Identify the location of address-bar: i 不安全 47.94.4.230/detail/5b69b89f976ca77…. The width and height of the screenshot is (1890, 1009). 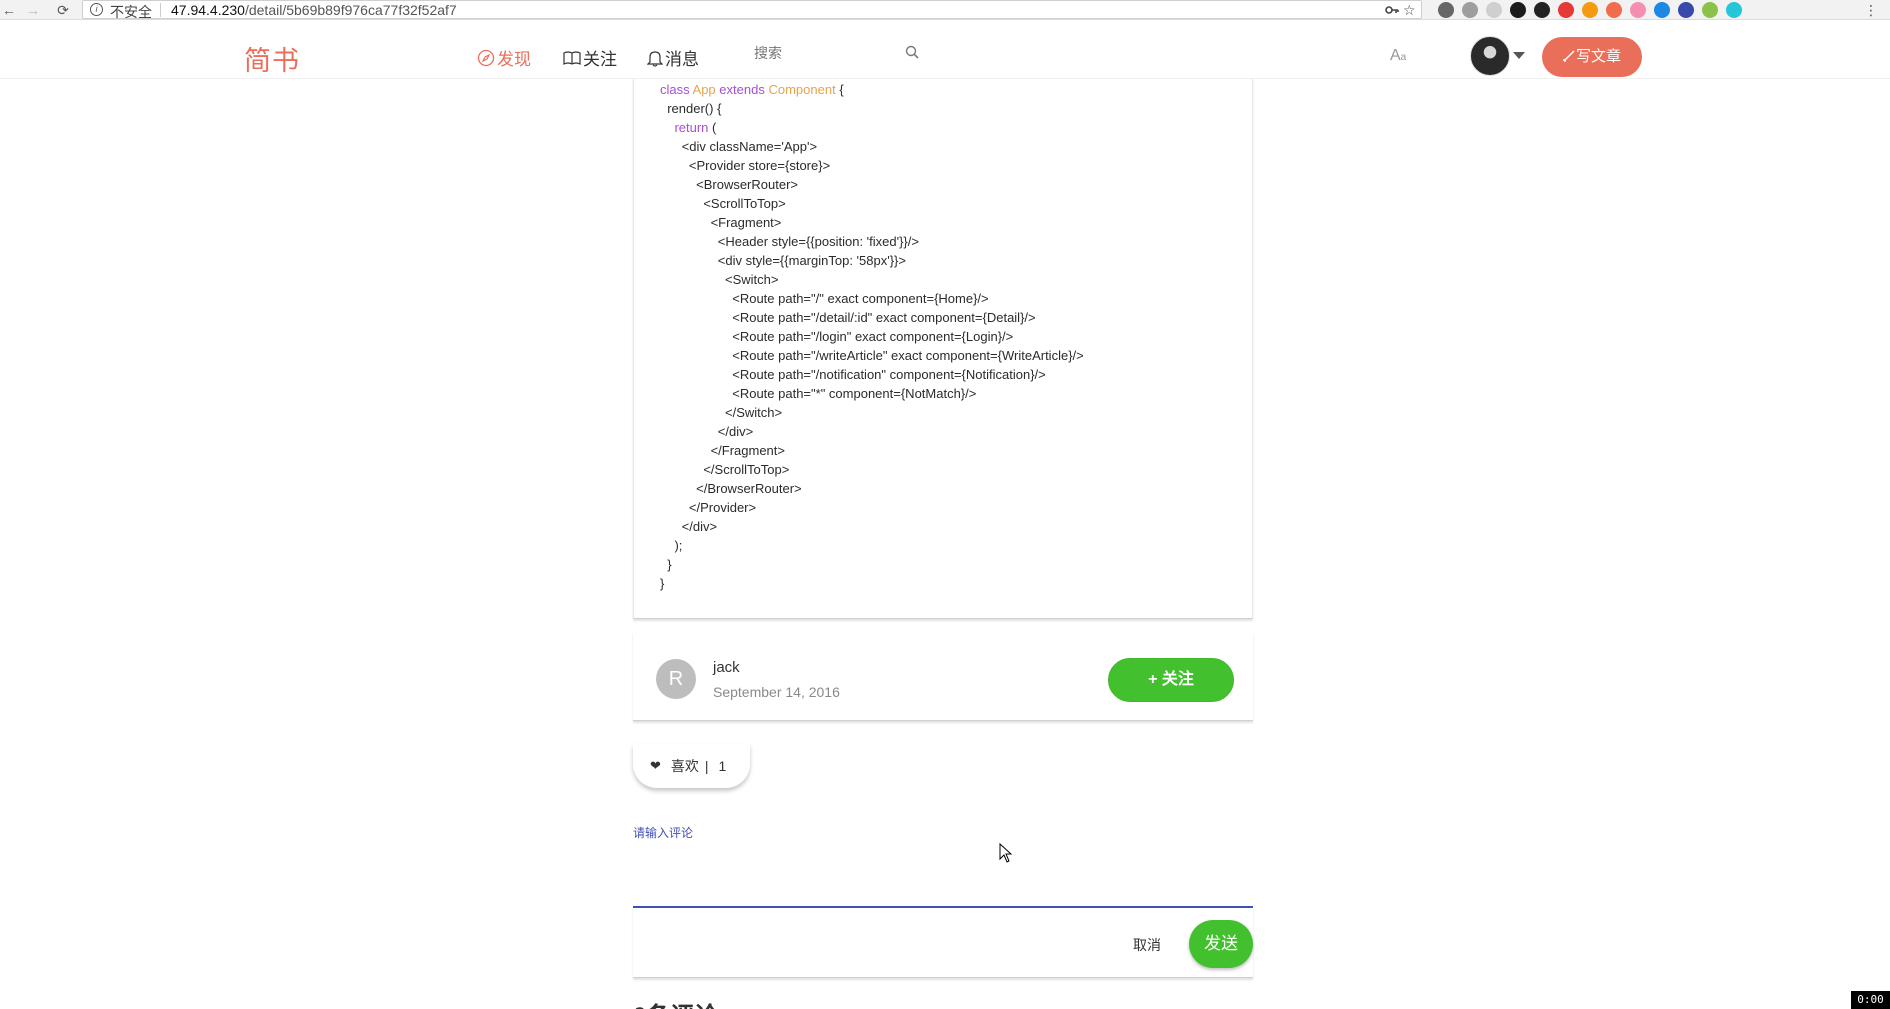
(752, 11).